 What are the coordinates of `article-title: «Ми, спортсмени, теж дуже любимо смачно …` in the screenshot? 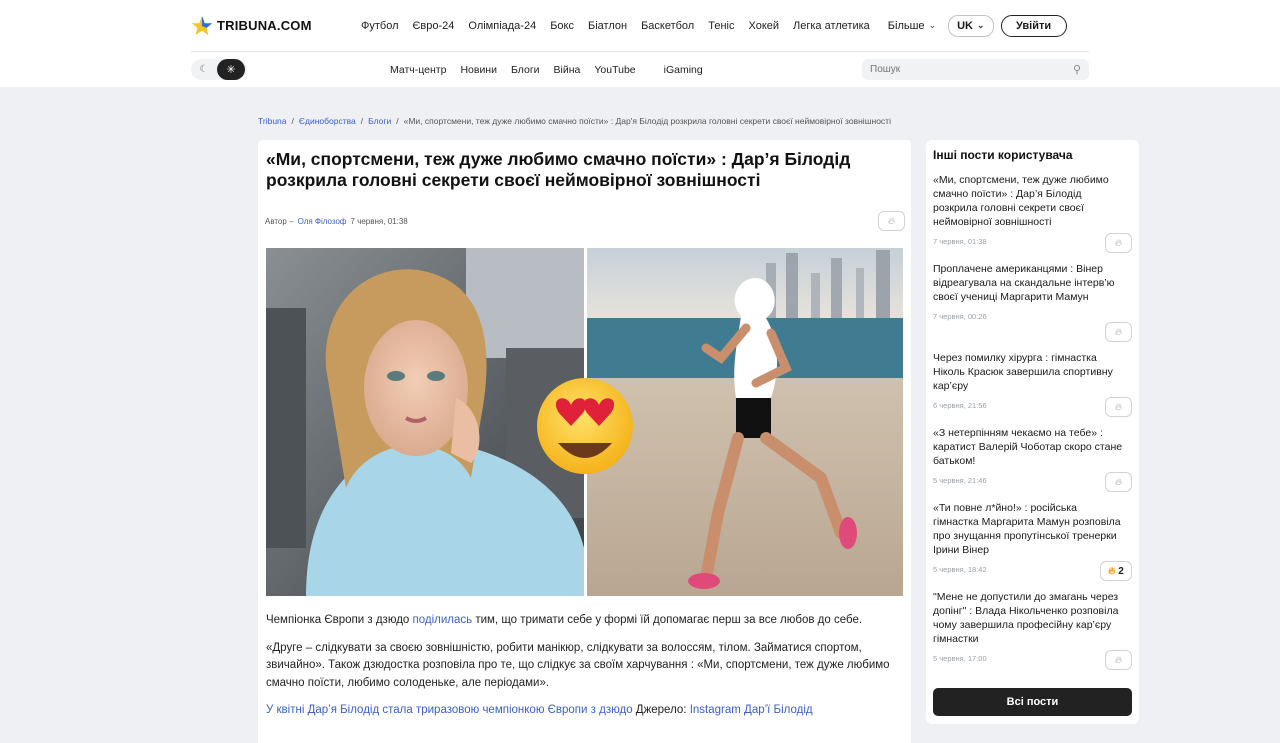 It's located at (558, 169).